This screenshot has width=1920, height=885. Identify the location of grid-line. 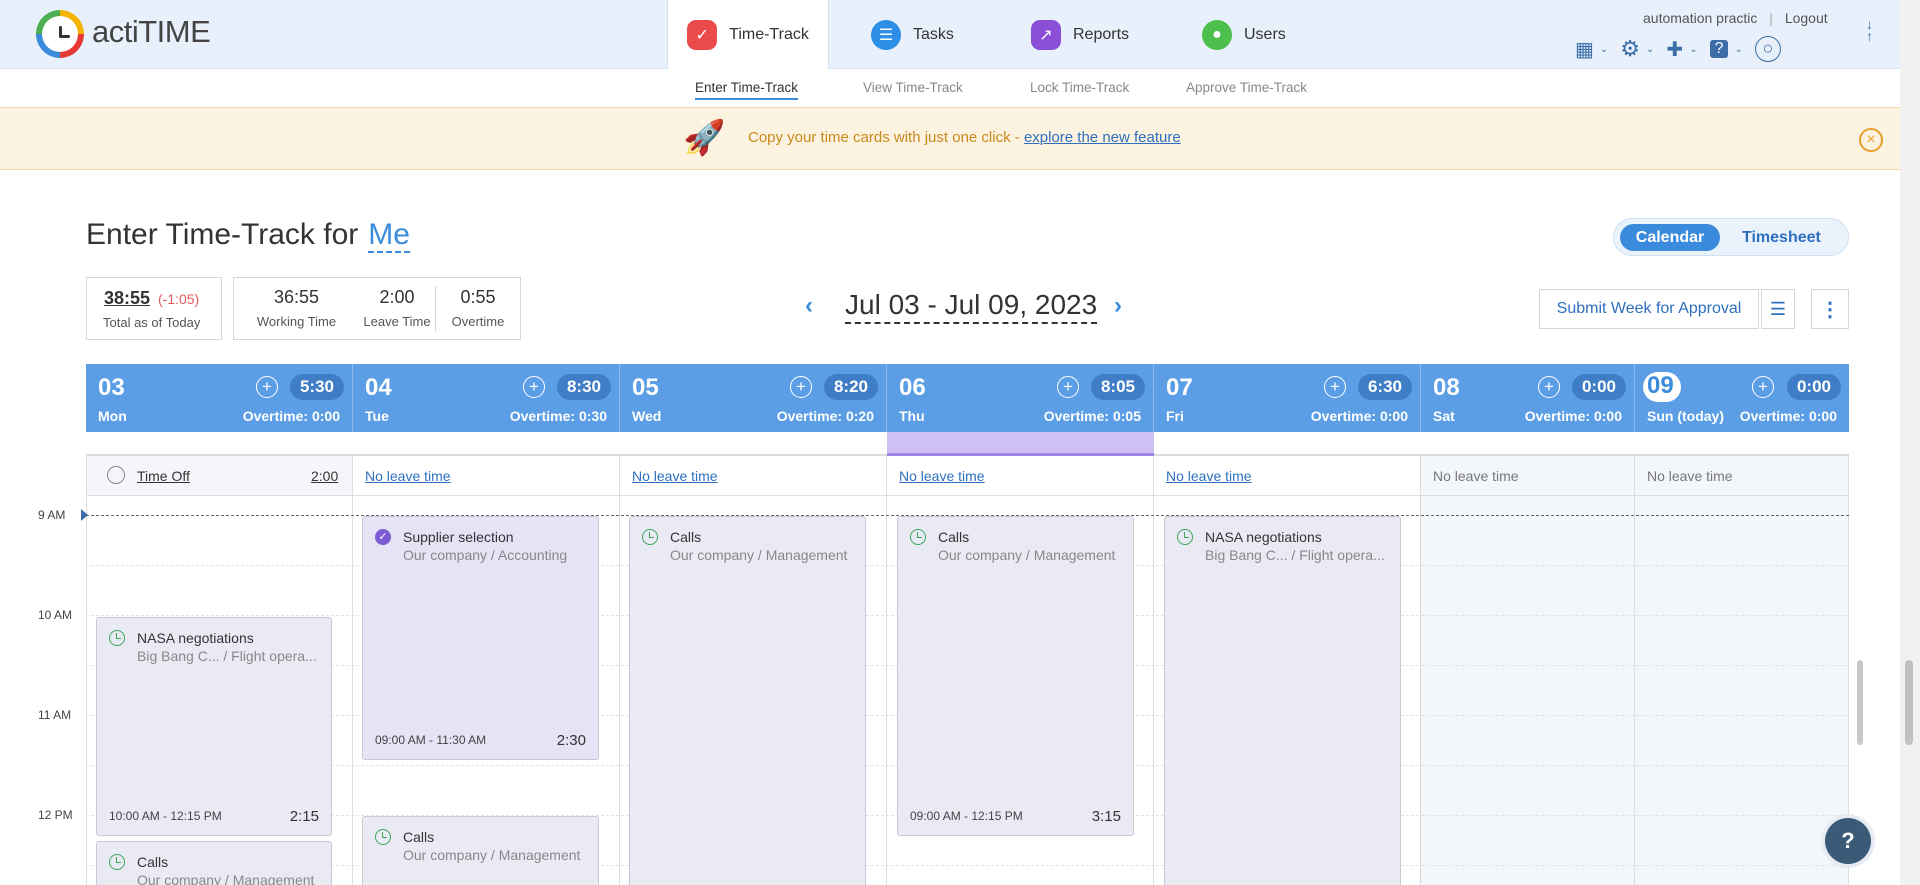
(967, 865).